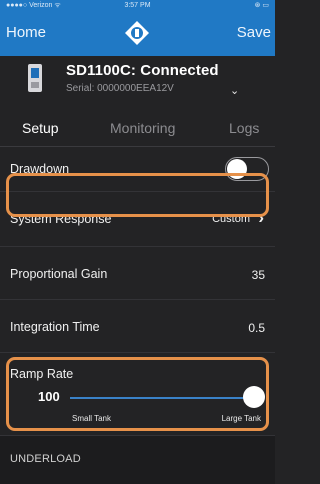 The height and width of the screenshot is (484, 320). What do you see at coordinates (137, 273) in the screenshot?
I see `proportional-gain-row: Proportional Gain 35` at bounding box center [137, 273].